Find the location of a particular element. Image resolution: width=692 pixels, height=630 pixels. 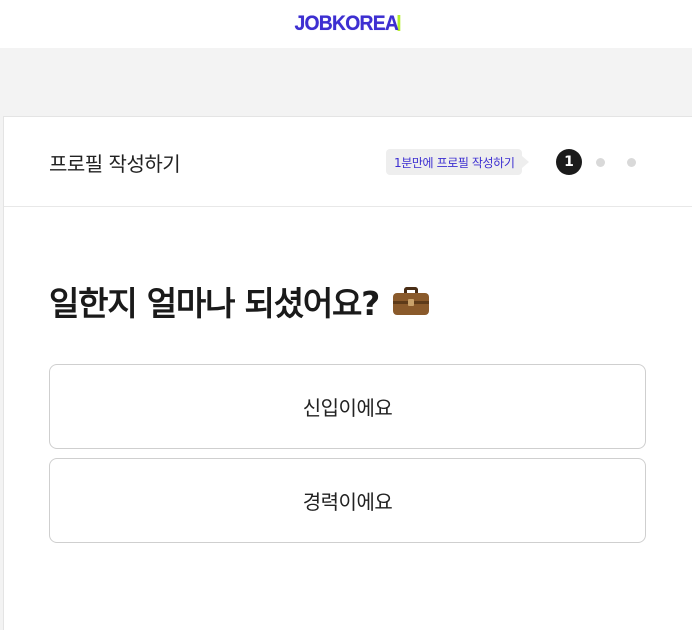

card-header: 프로필 작성하기 1분만에 프로필 작성하기 1 is located at coordinates (348, 162).